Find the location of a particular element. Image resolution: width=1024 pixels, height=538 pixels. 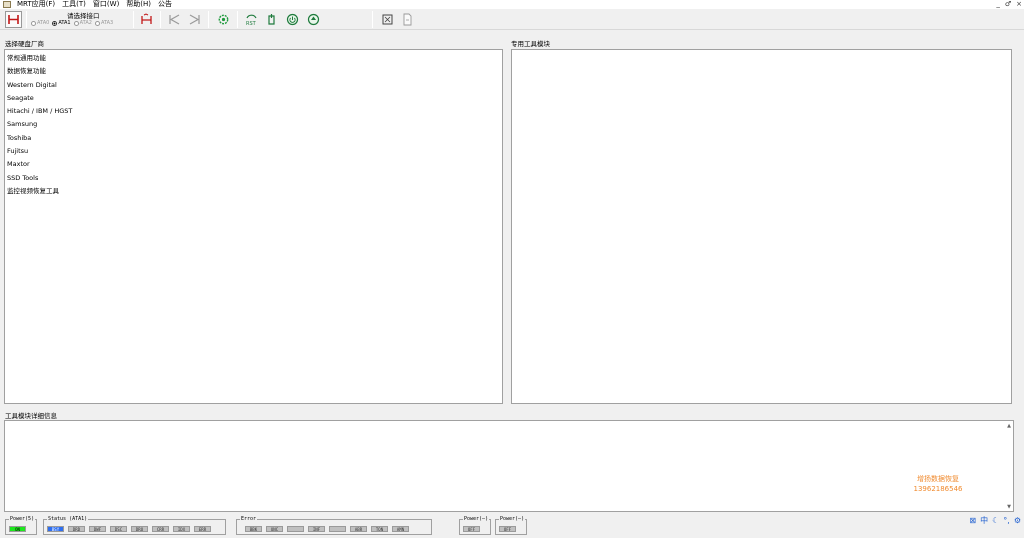

power-leds: ON is located at coordinates (17, 529).